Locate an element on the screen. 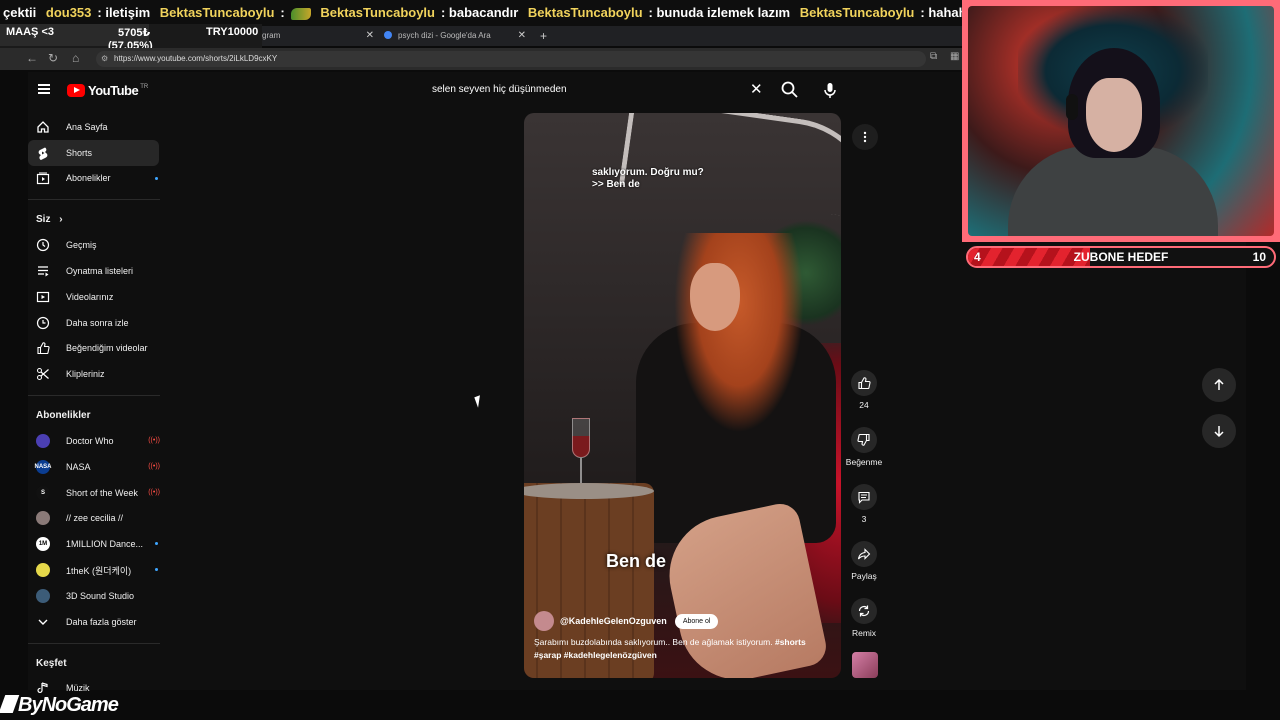 The image size is (1280, 720). site-info-icon: ⚙ is located at coordinates (104, 59).